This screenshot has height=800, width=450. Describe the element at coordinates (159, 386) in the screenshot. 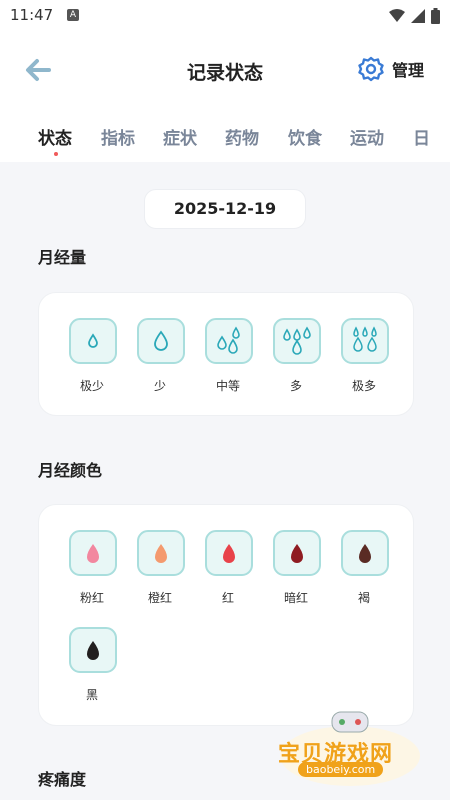

I see `flow-option-label: 少` at that location.